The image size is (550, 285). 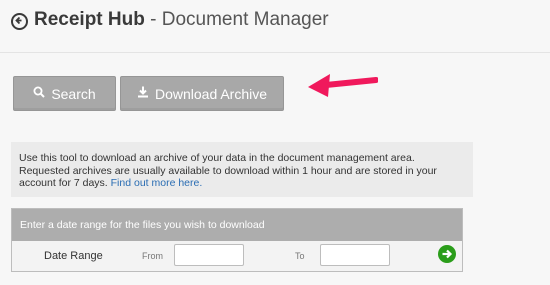 I want to click on section-name: Document Manager, so click(x=245, y=19).